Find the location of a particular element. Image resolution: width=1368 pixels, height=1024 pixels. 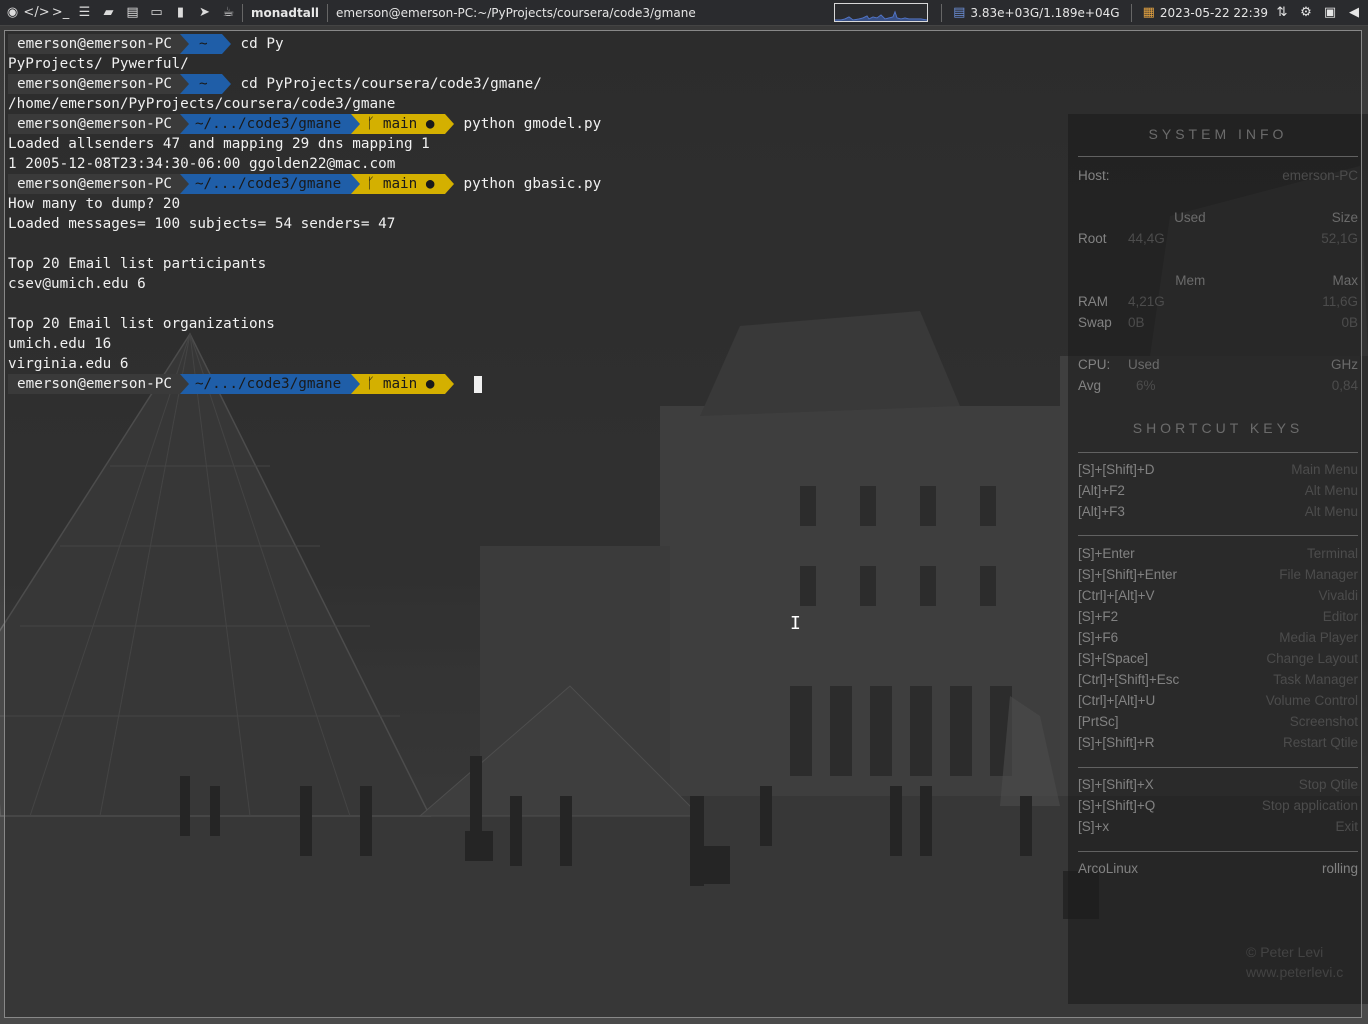

output-line: How many to dump? 20 is located at coordinates (94, 204).